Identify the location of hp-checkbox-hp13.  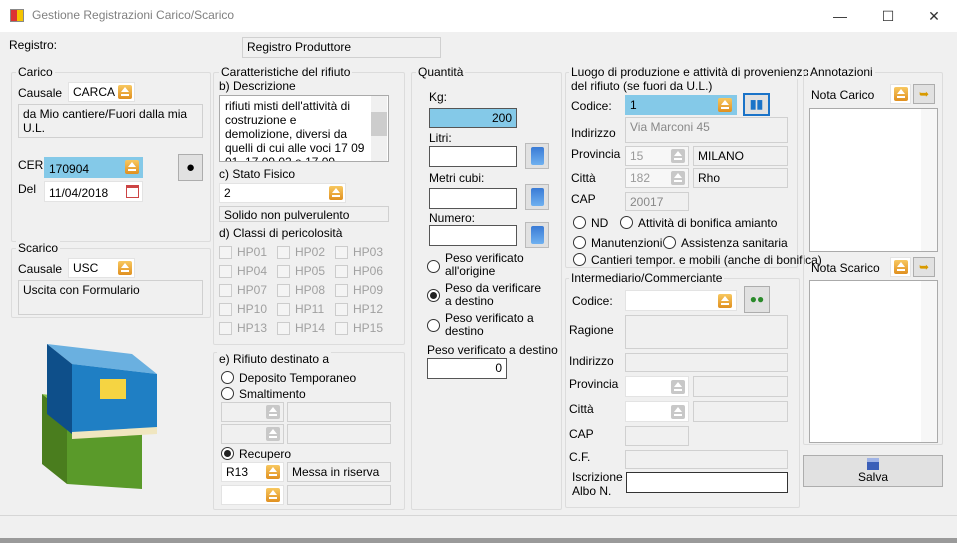
(225, 328).